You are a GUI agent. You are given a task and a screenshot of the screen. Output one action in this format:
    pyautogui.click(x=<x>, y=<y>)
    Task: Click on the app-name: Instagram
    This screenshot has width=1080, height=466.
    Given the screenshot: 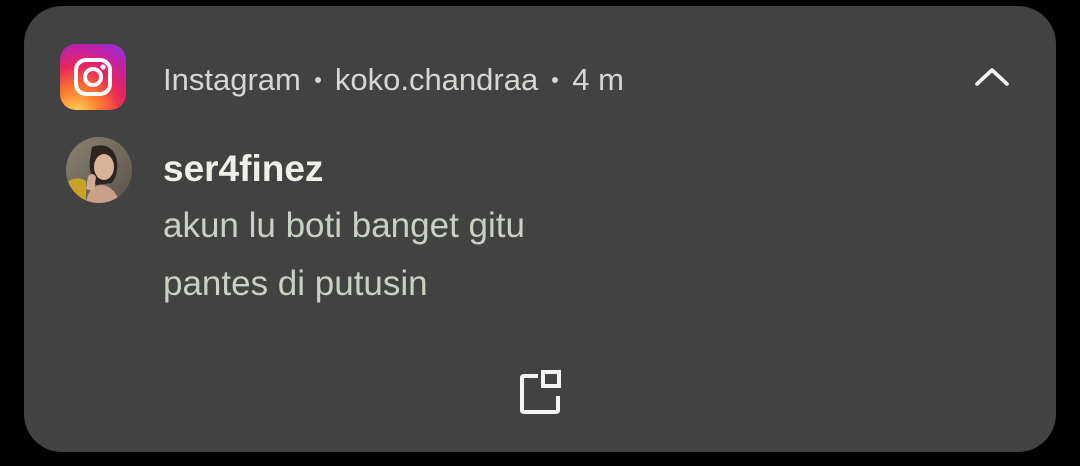 What is the action you would take?
    pyautogui.click(x=232, y=79)
    